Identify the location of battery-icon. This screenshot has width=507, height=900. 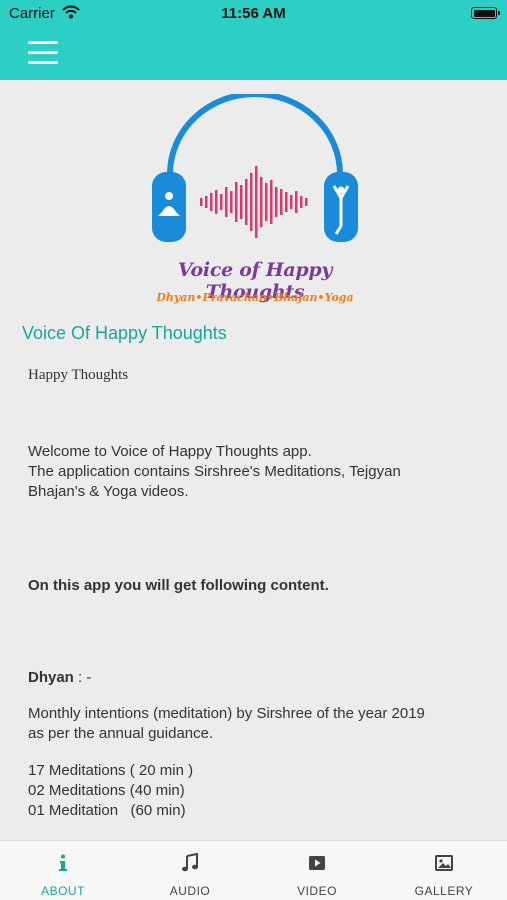
(485, 13).